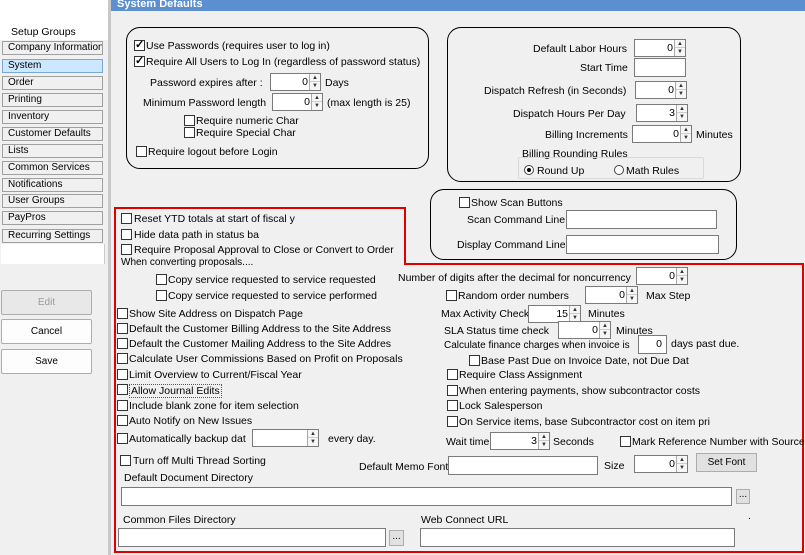 This screenshot has width=805, height=555. I want to click on start-time-input, so click(660, 67).